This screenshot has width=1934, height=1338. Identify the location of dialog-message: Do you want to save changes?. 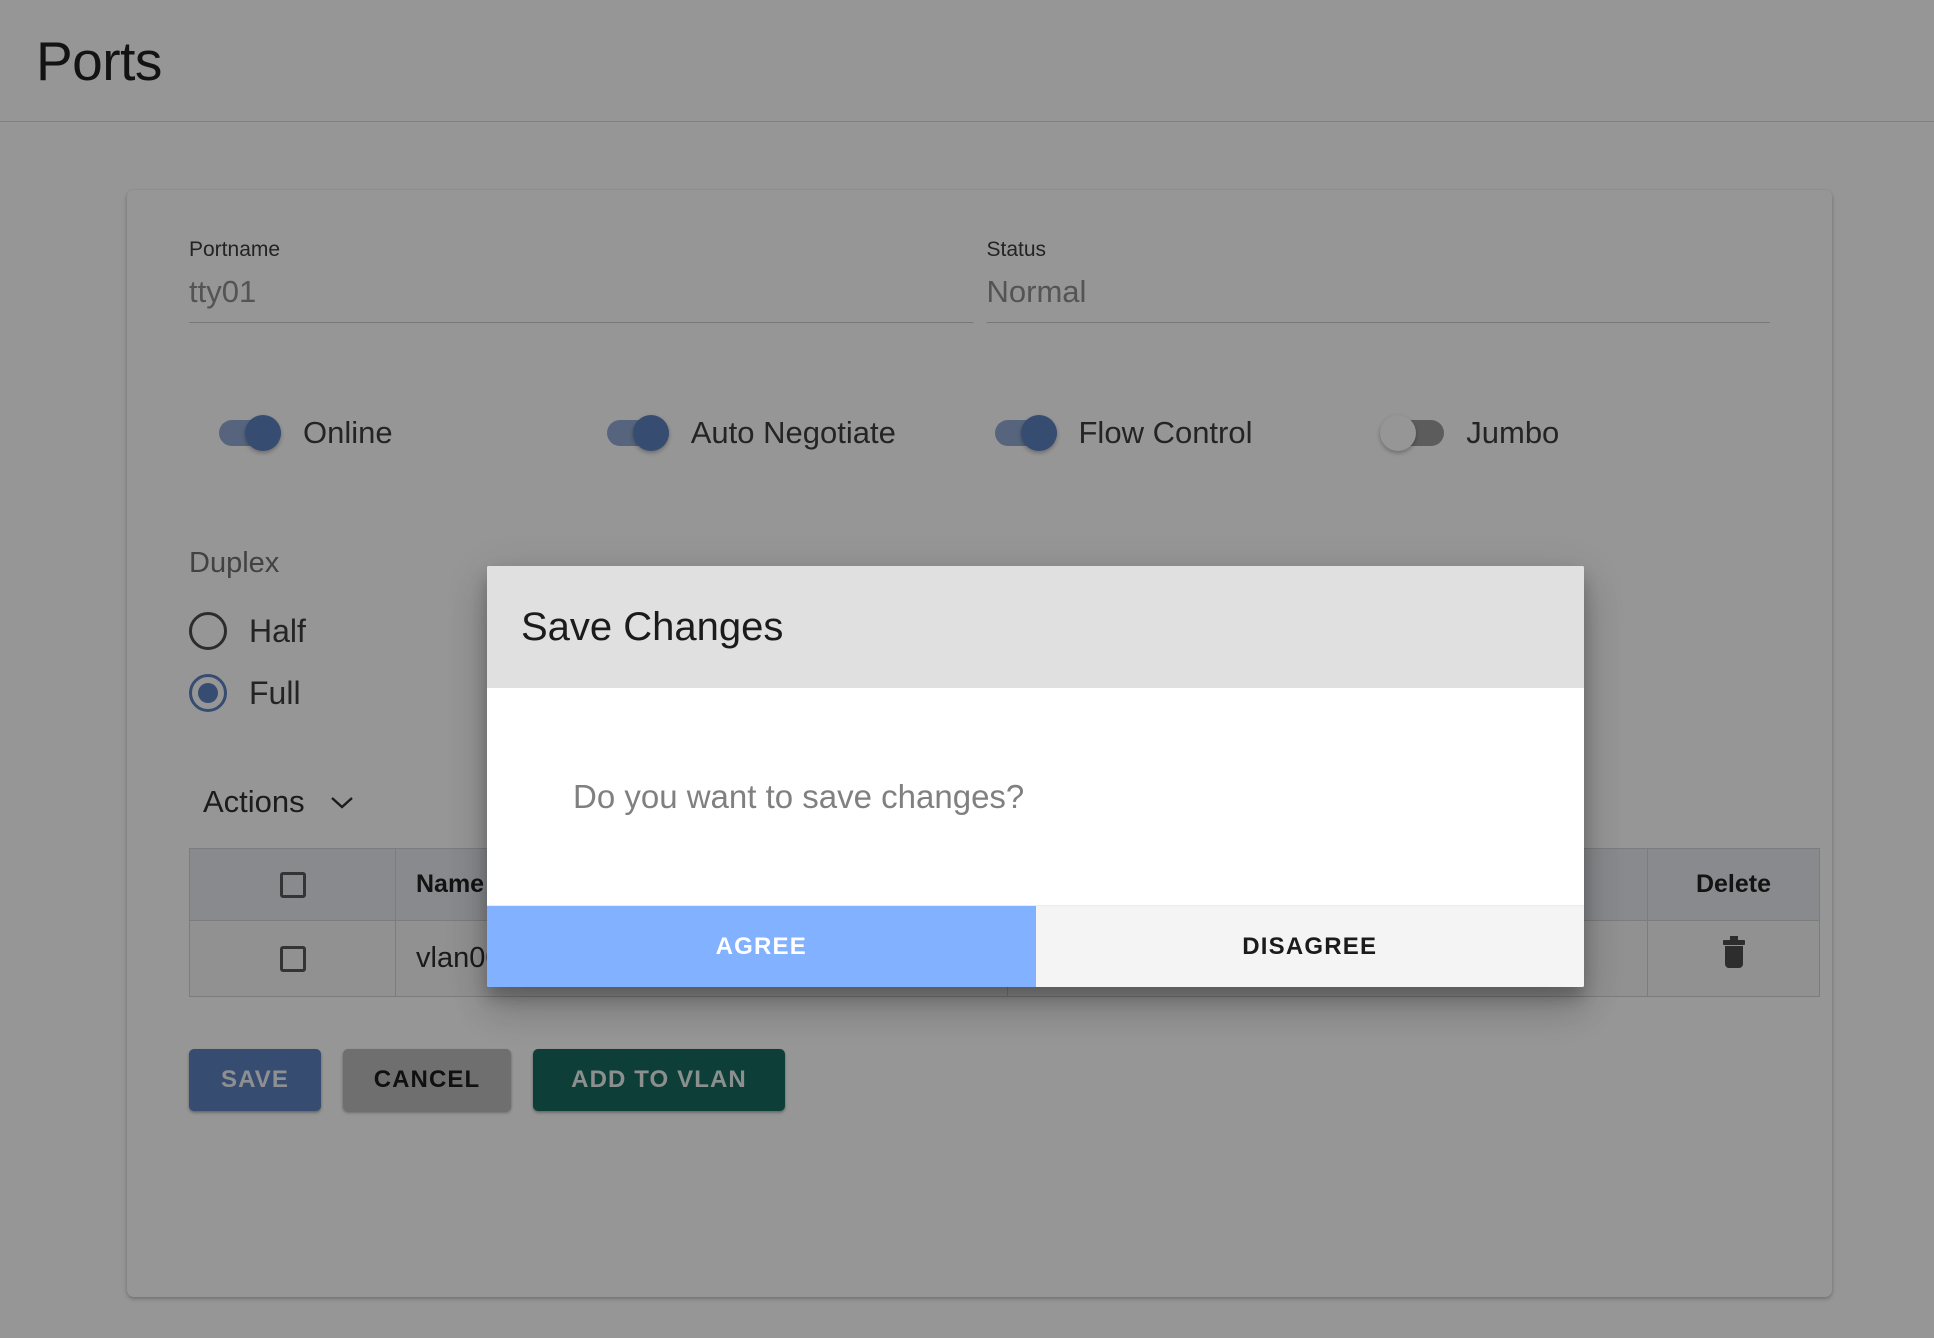
(799, 796).